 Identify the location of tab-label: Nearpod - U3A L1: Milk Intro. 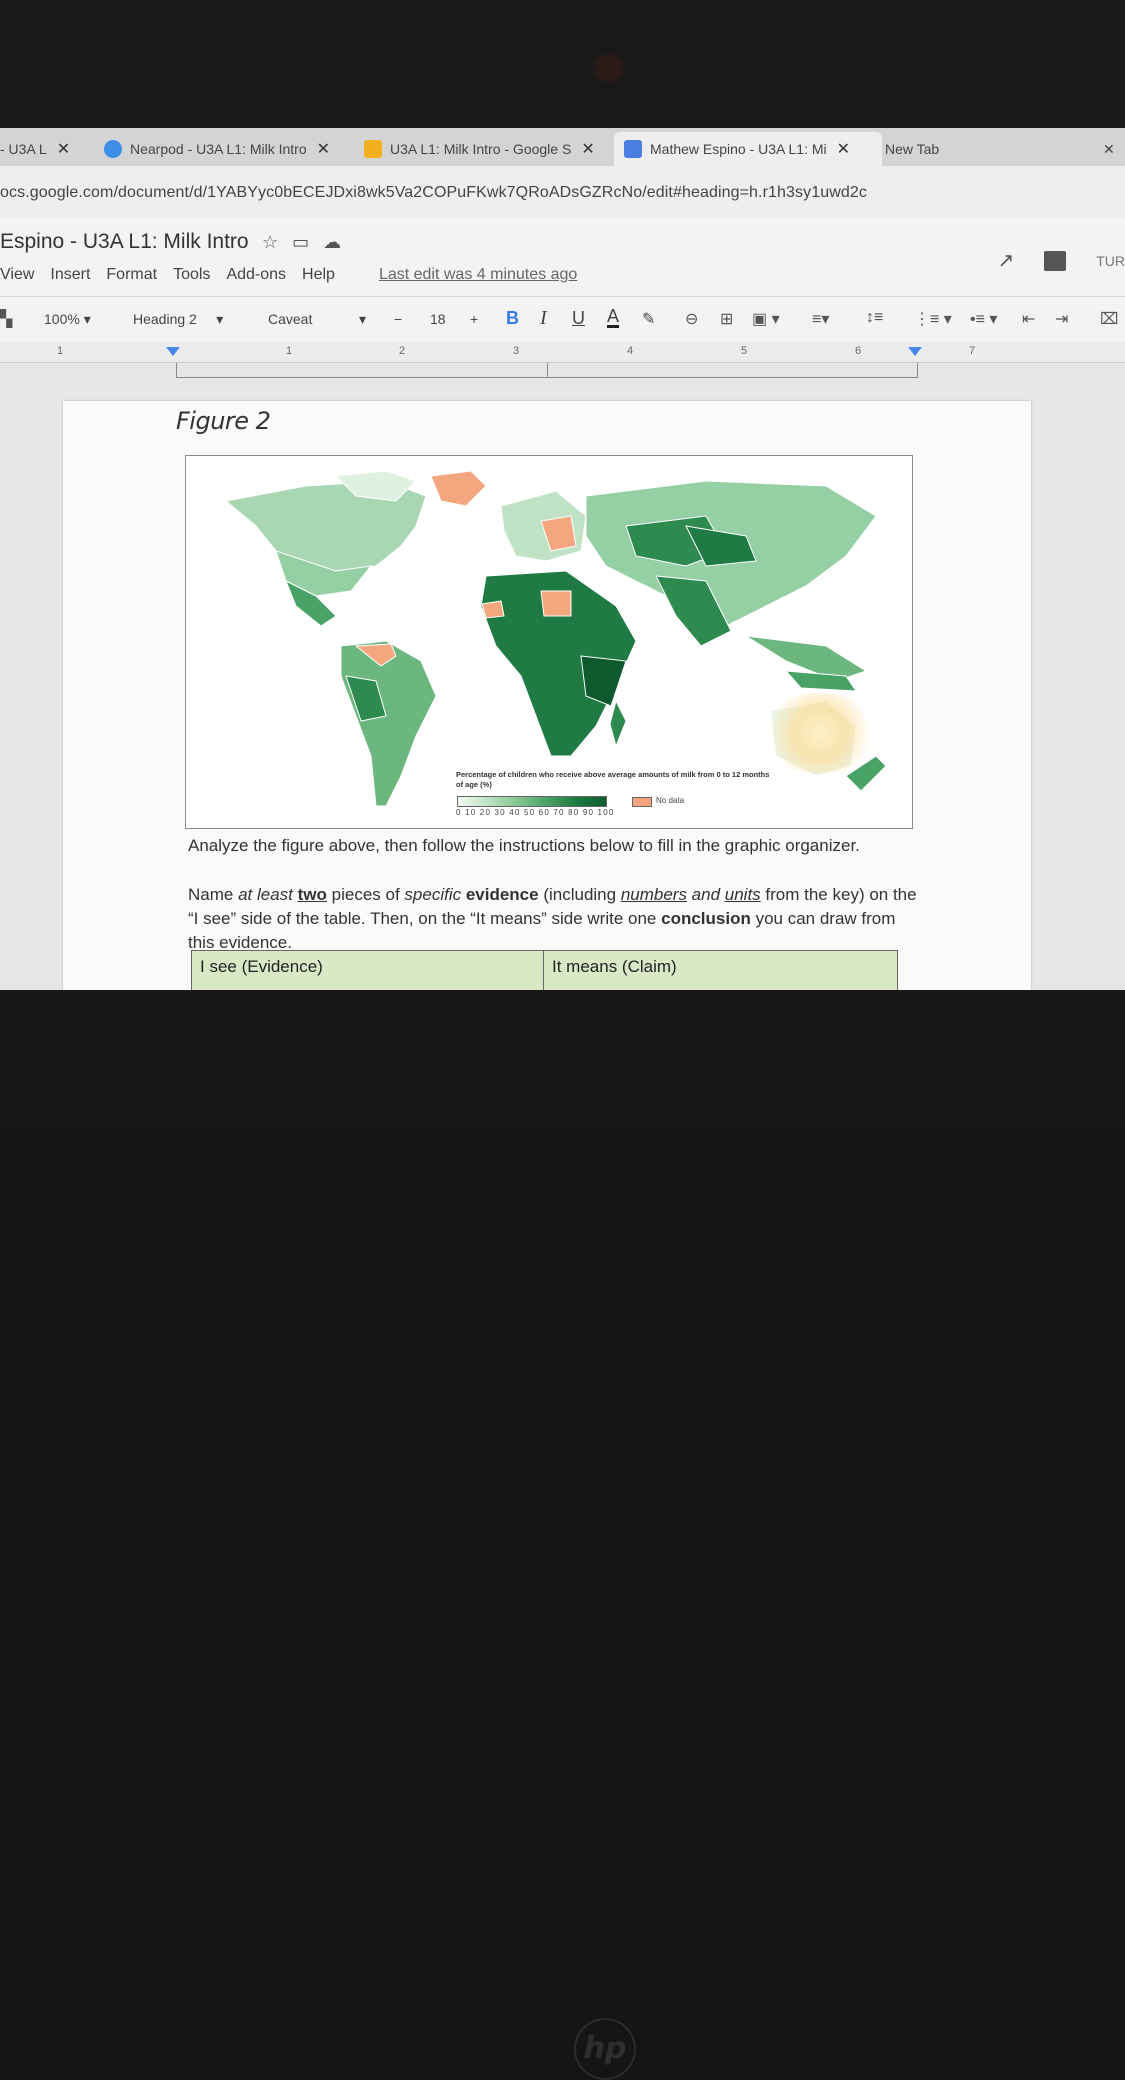
(218, 149).